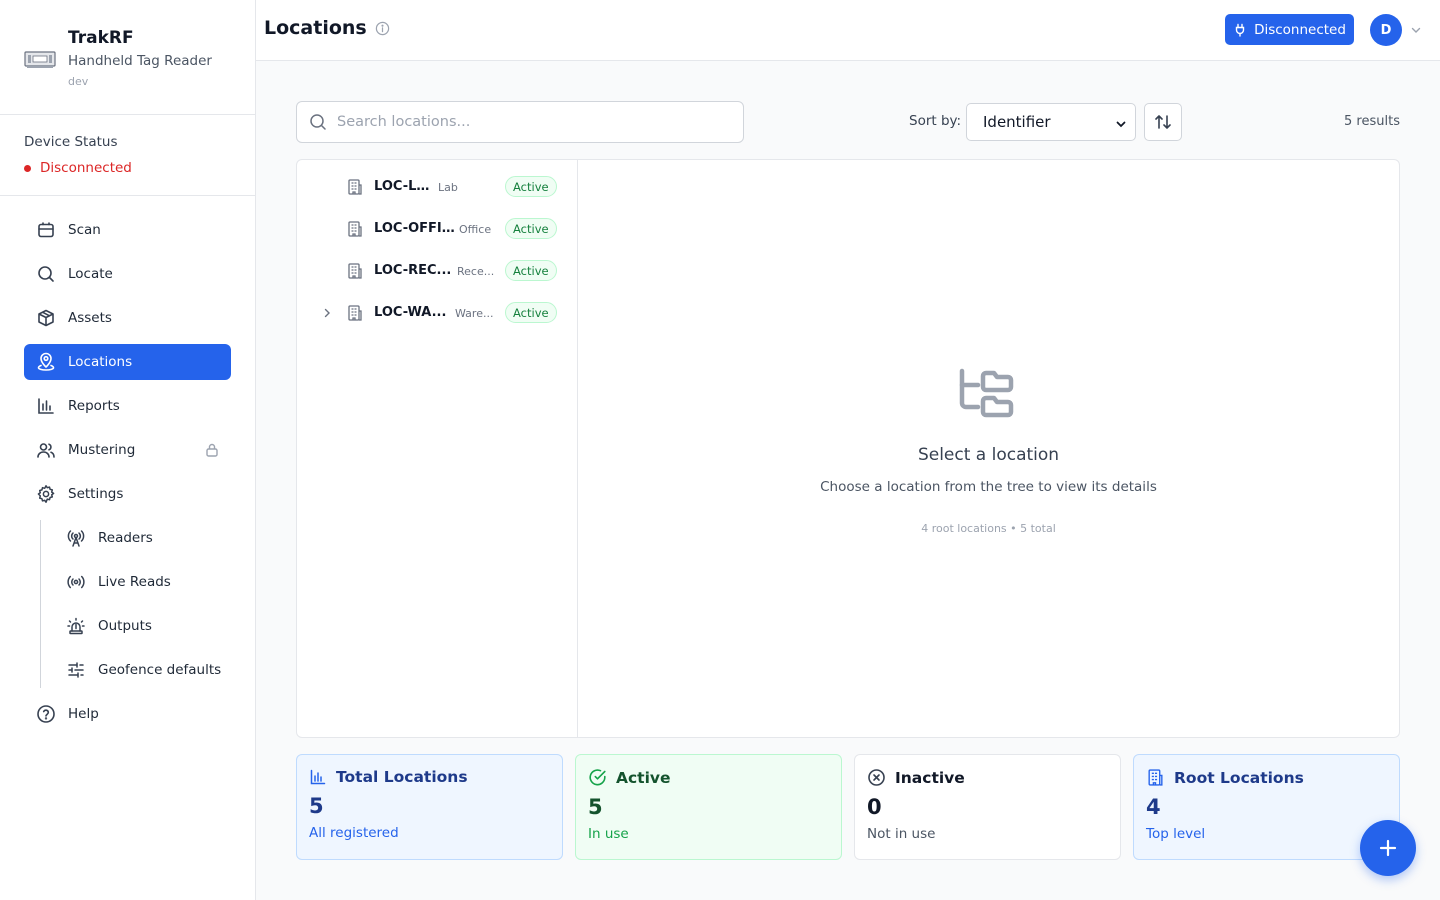  Describe the element at coordinates (71, 142) in the screenshot. I see `device-status-label: Device Status` at that location.